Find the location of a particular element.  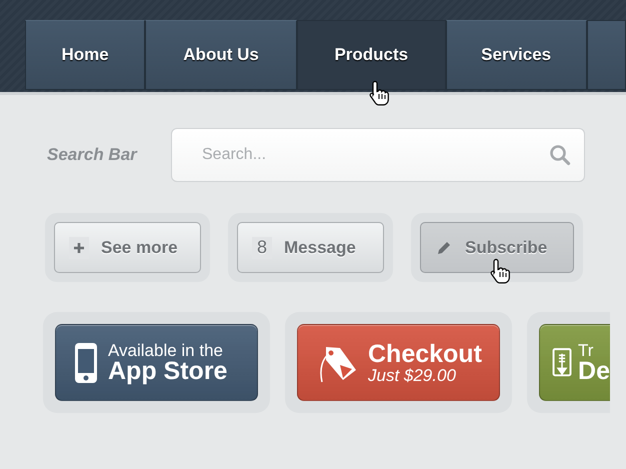

button-caption: Checkout is located at coordinates (425, 354).